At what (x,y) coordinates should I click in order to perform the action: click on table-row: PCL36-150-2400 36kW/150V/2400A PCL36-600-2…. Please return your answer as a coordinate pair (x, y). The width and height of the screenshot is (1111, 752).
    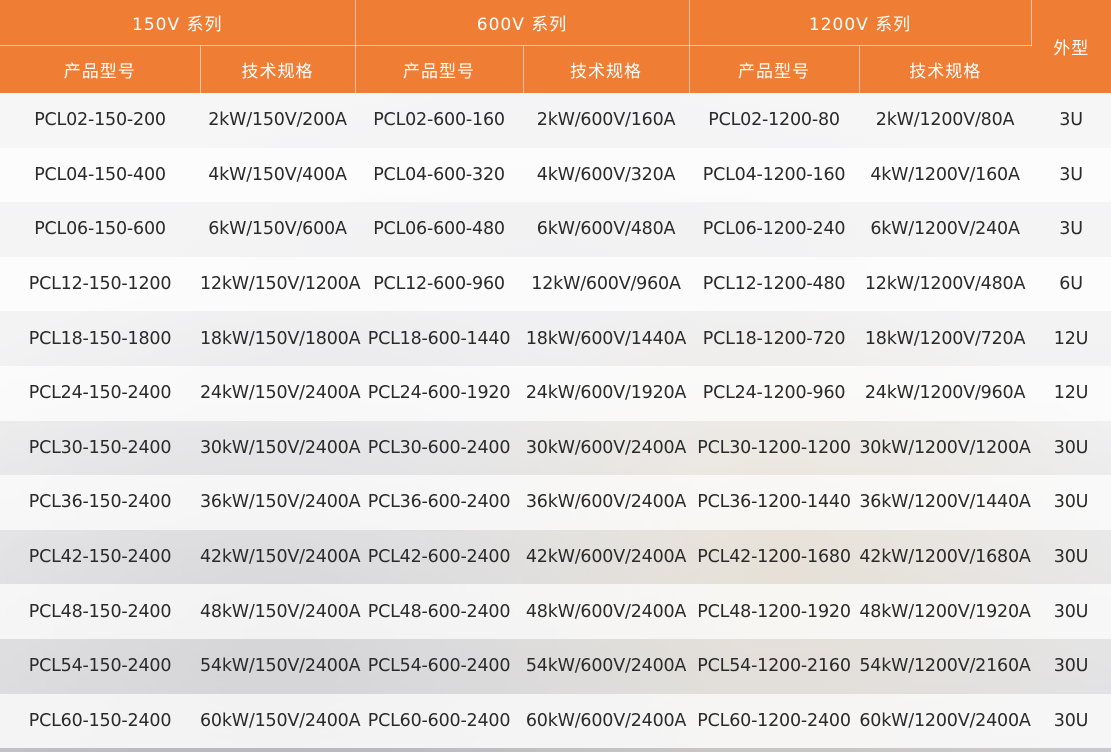
    Looking at the image, I should click on (555, 502).